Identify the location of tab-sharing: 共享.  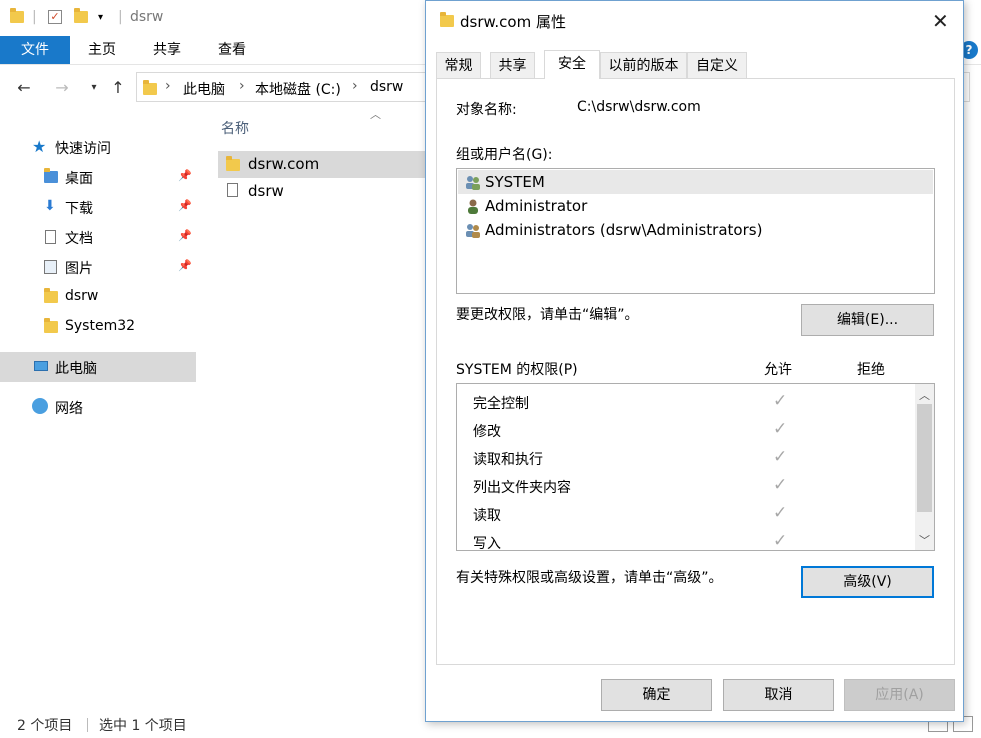
(512, 65).